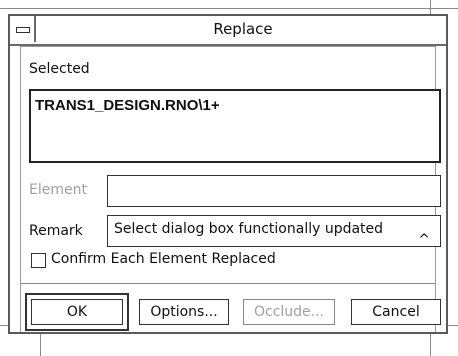 The image size is (458, 356). Describe the element at coordinates (163, 259) in the screenshot. I see `confirm-label: Confirm Each Element Replaced` at that location.